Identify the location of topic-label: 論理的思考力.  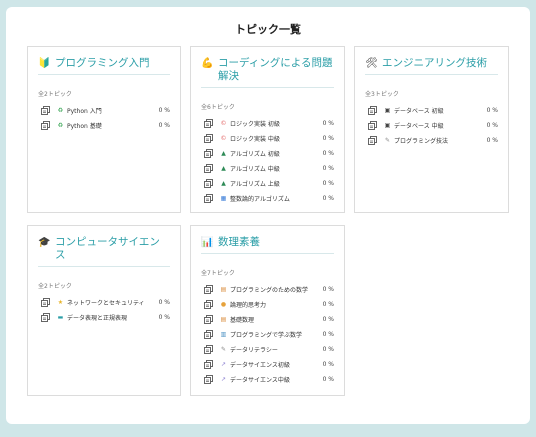
(272, 304).